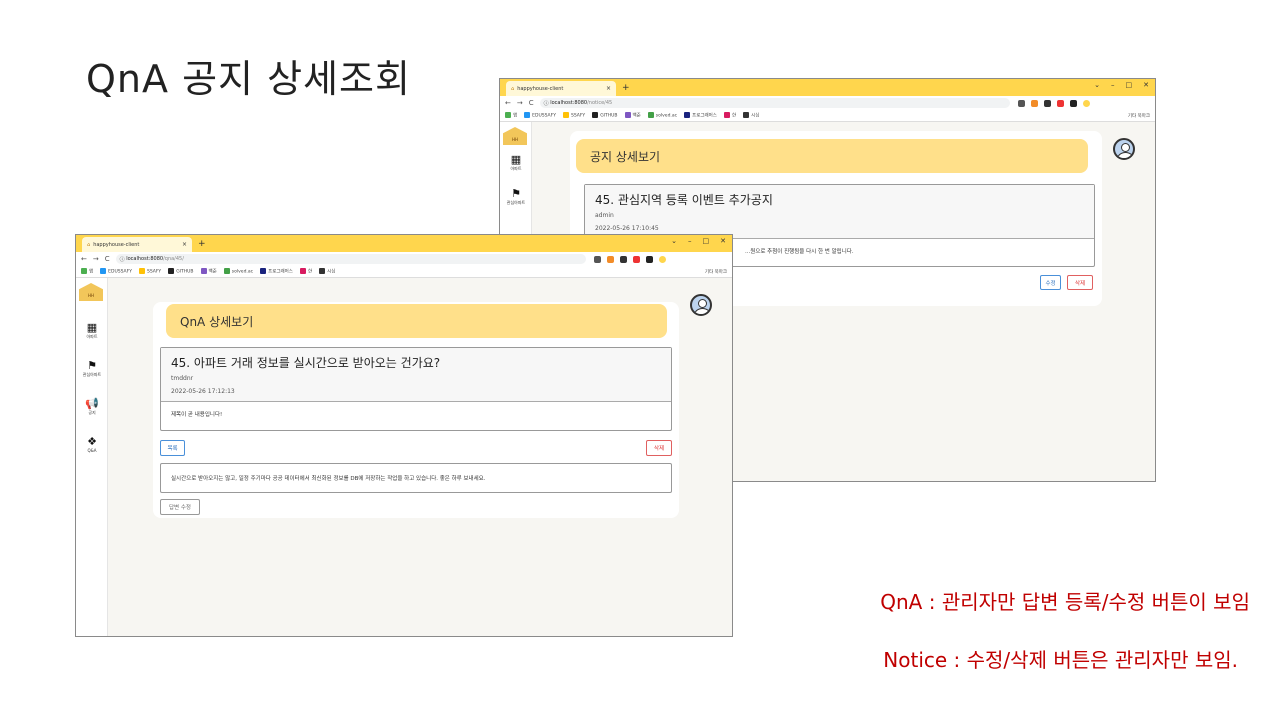 The width and height of the screenshot is (1280, 720). I want to click on url-input: ⓘ localhost:8080 /qna/45/, so click(350, 259).